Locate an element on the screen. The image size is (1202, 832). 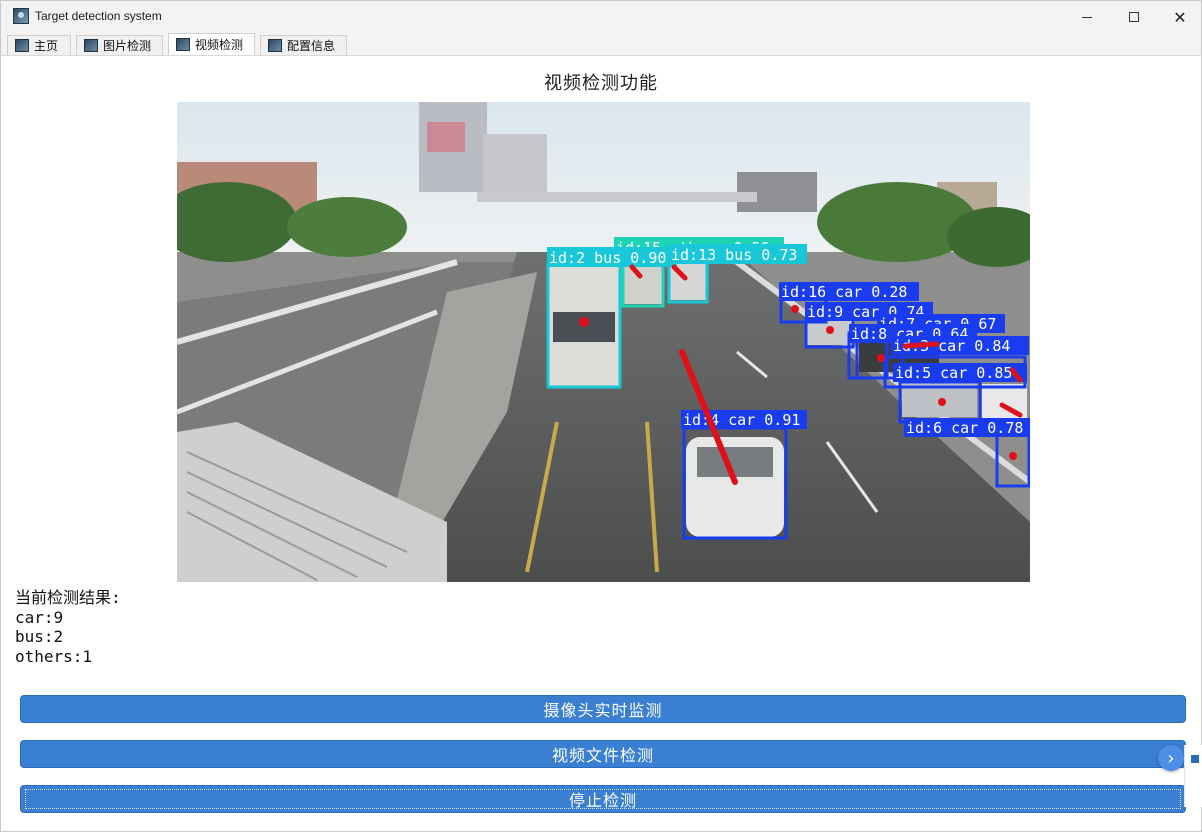
app-icon is located at coordinates (21, 16).